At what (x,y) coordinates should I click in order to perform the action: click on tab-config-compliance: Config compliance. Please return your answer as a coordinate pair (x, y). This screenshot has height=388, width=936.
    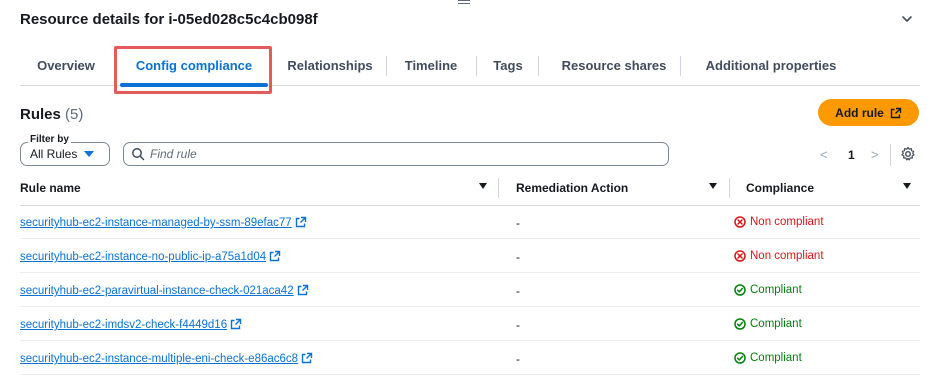
    Looking at the image, I should click on (194, 65).